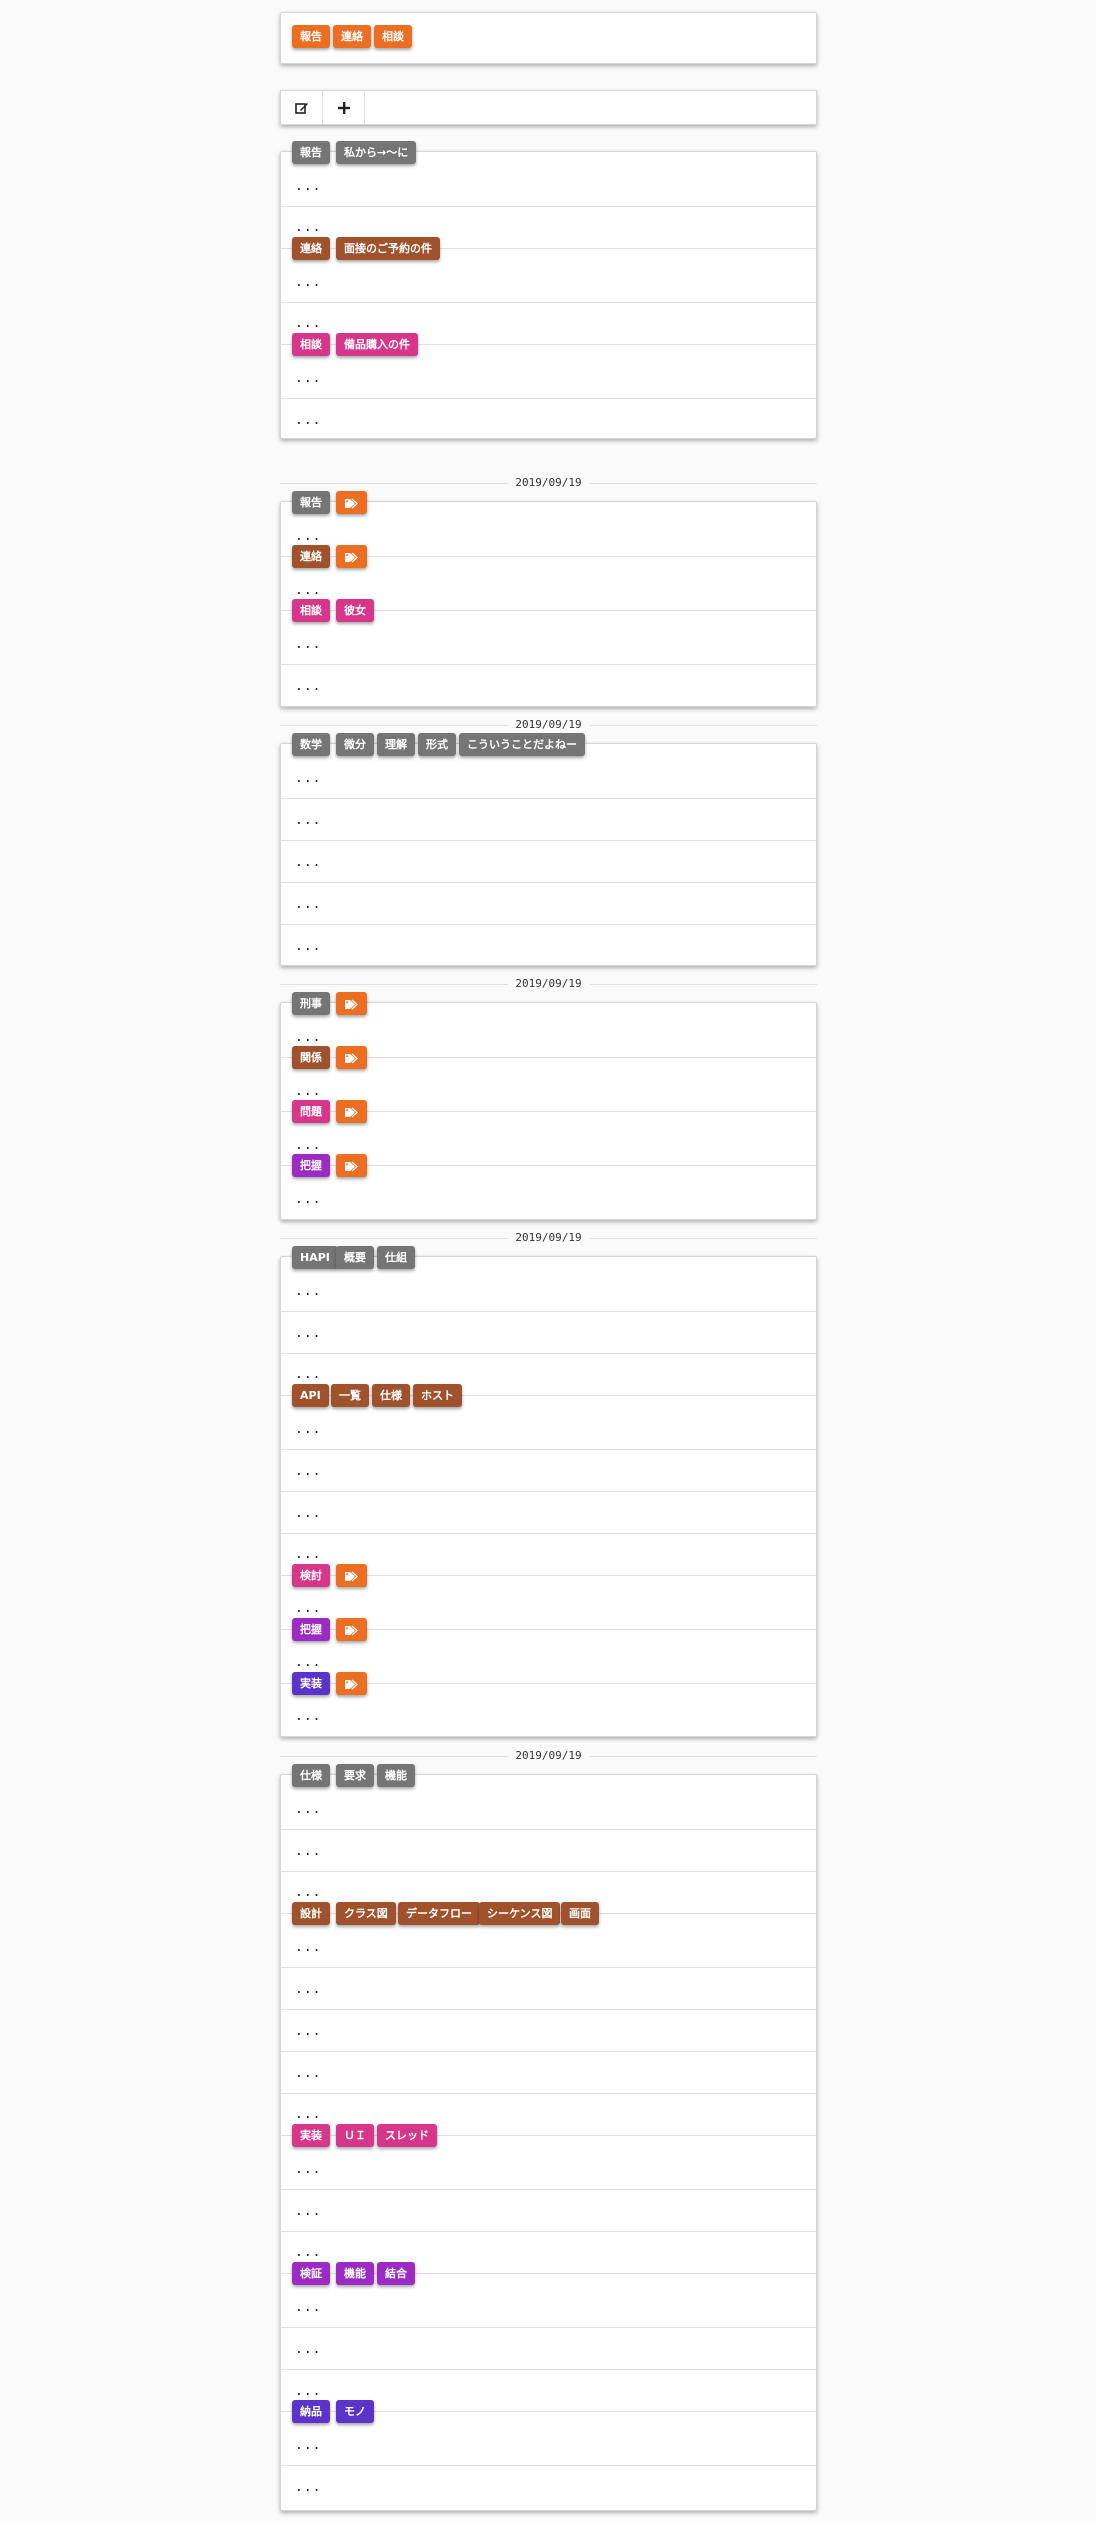 The width and height of the screenshot is (1096, 2521). What do you see at coordinates (437, 744) in the screenshot?
I see `tag-chip: 形式` at bounding box center [437, 744].